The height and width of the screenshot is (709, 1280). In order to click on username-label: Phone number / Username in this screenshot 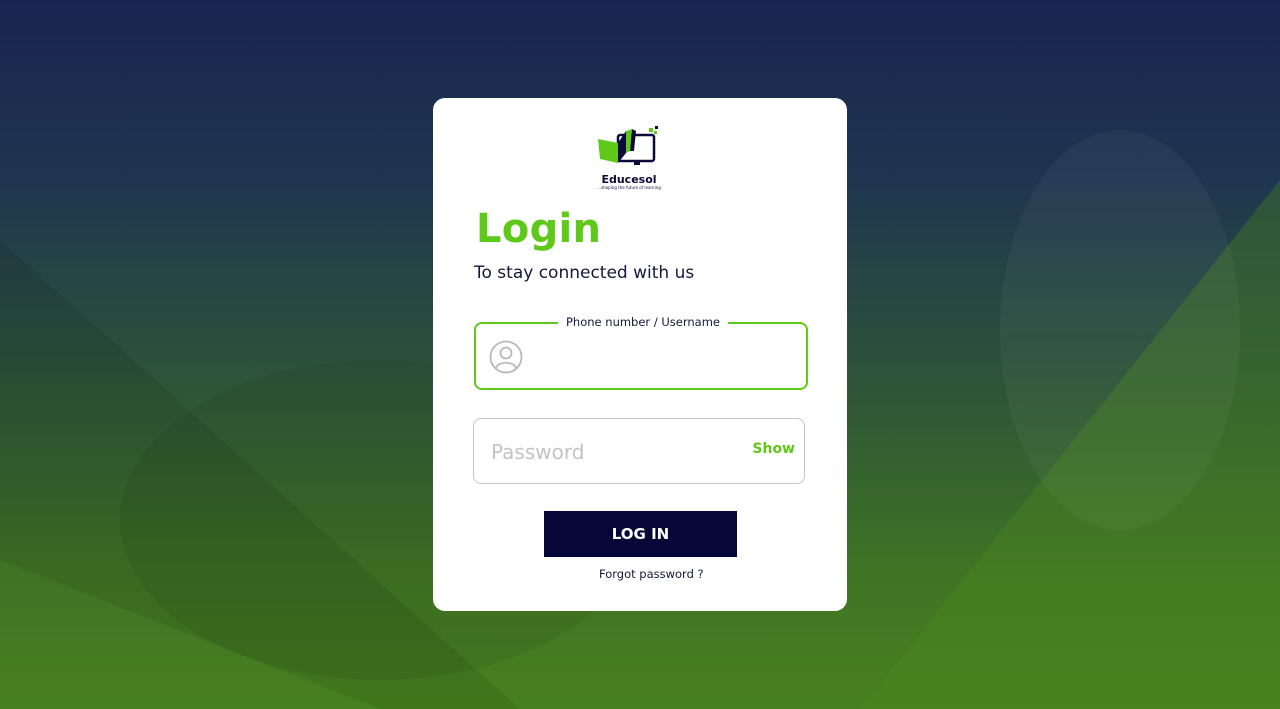, I will do `click(643, 322)`.